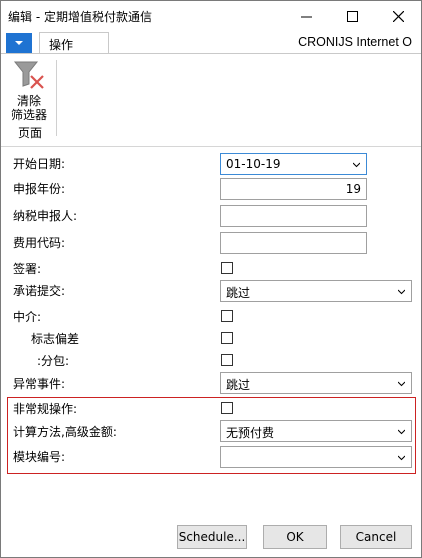  I want to click on report-year-value: 19, so click(353, 189).